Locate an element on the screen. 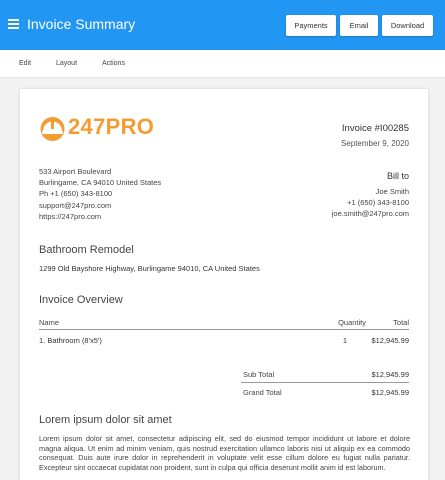  menu-layout: Layout is located at coordinates (66, 63).